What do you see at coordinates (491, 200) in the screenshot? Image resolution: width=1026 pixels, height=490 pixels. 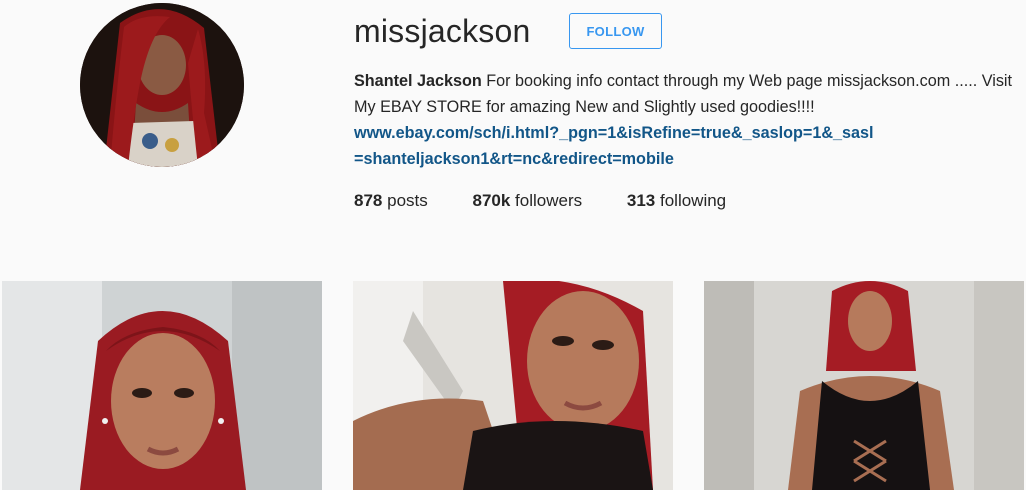 I see `followers-count: 870k` at bounding box center [491, 200].